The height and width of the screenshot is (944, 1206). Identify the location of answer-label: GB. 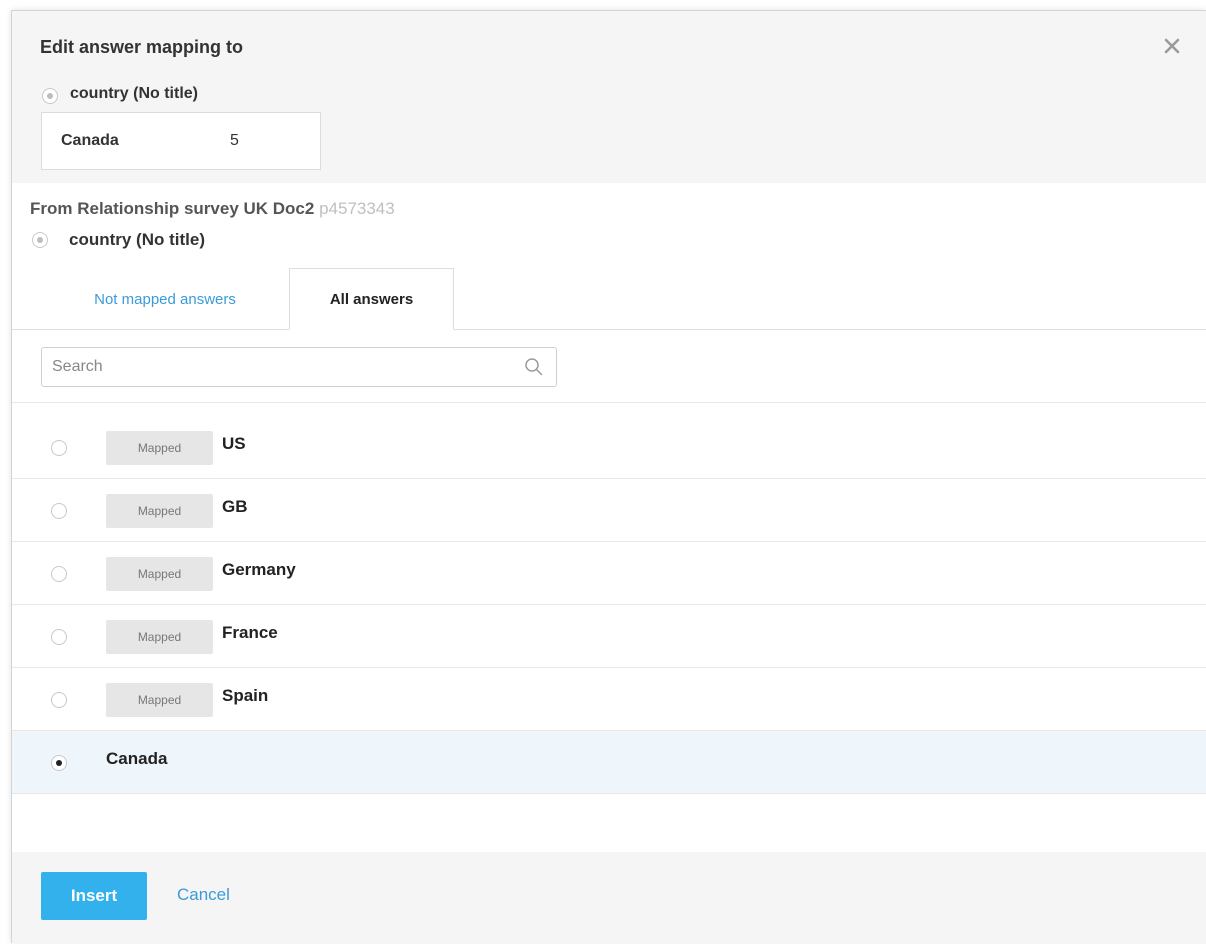
(235, 506).